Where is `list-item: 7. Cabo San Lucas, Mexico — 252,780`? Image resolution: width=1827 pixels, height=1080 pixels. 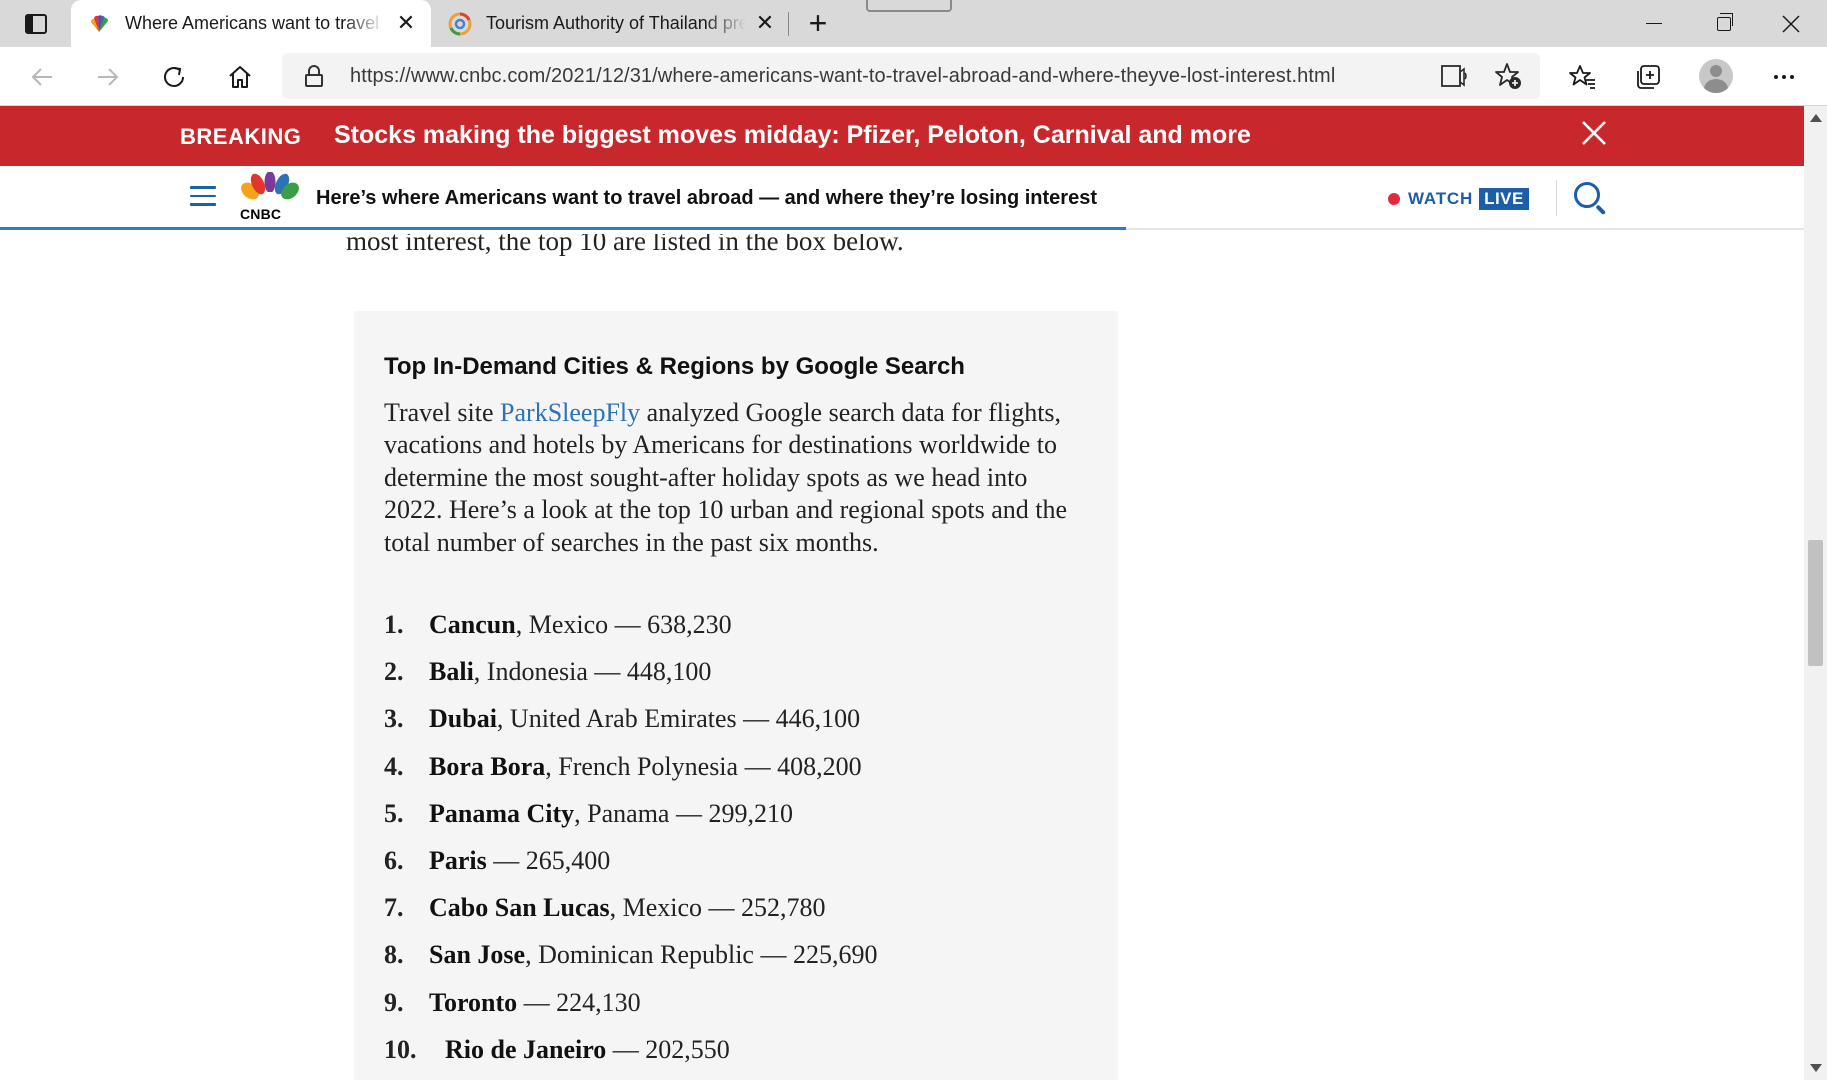
list-item: 7. Cabo San Lucas, Mexico — 252,780 is located at coordinates (734, 907).